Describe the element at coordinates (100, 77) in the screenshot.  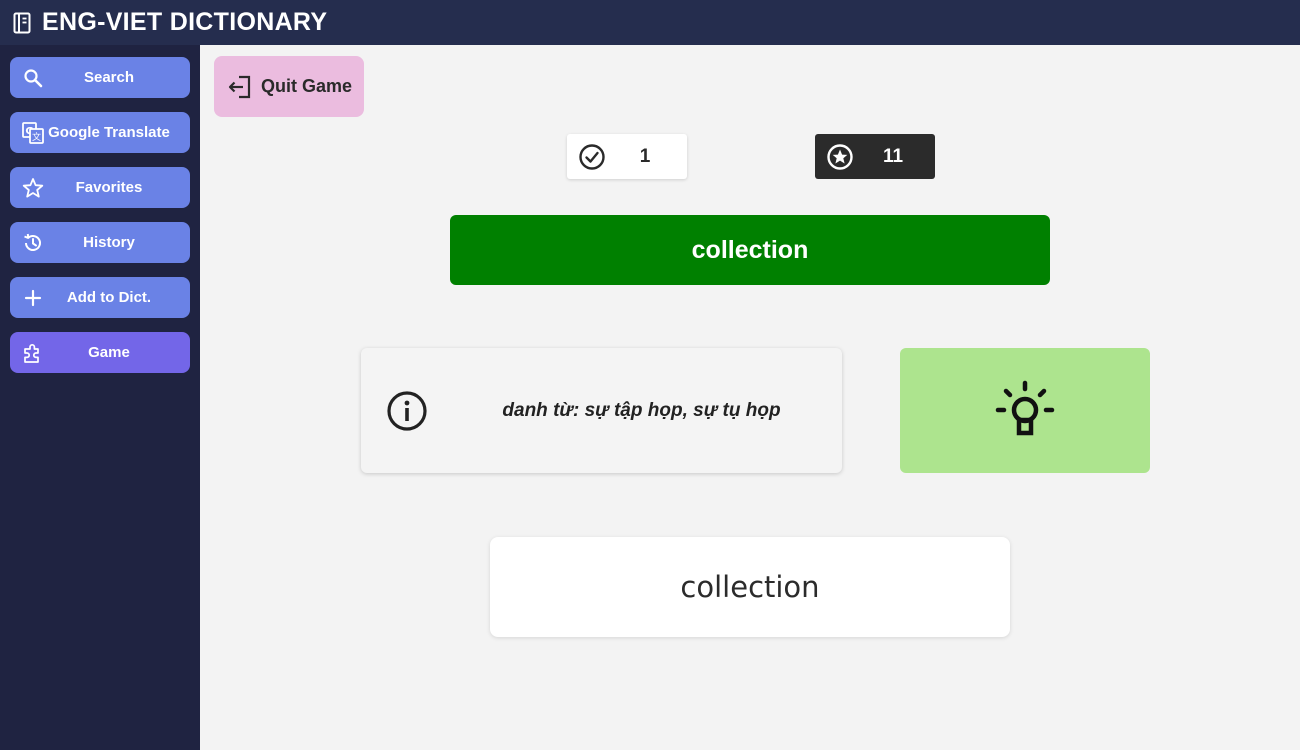
I see `sidebar-item-search: Search` at that location.